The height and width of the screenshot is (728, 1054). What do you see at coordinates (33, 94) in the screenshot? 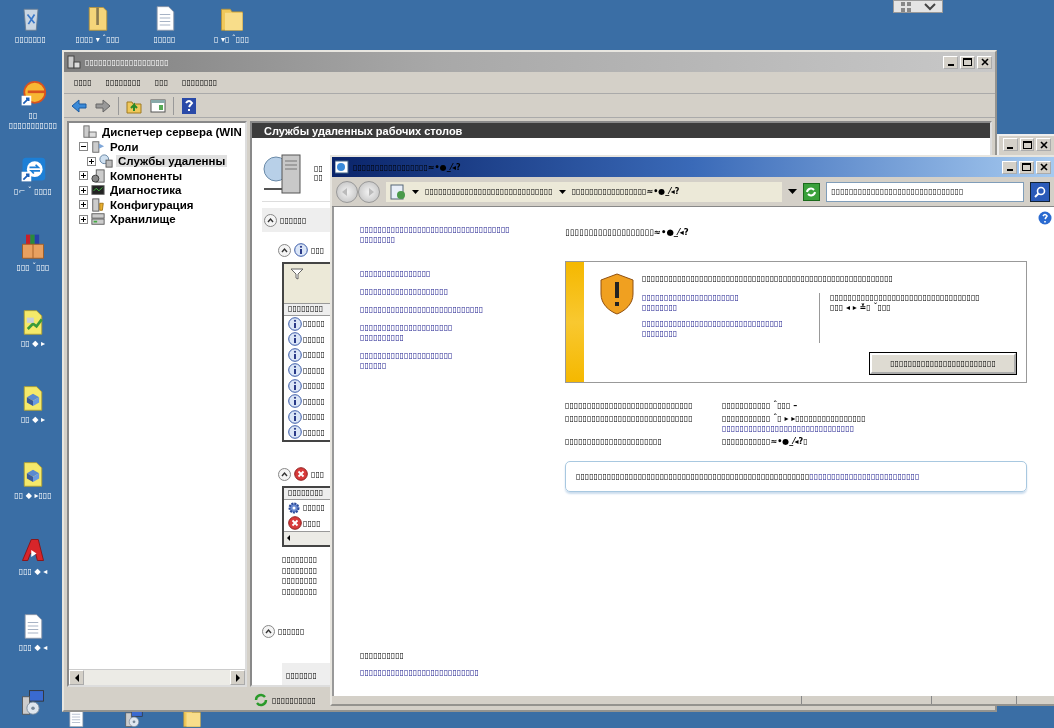
I see `disc-shortcut-icon` at bounding box center [33, 94].